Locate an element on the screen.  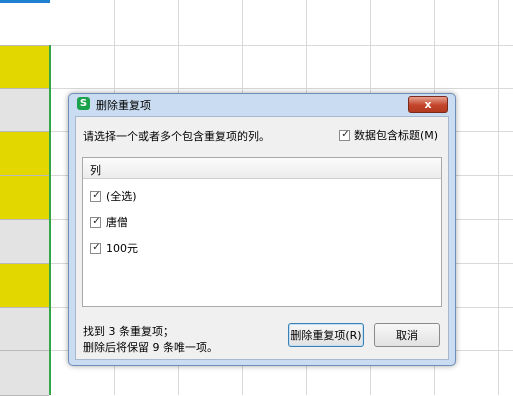
close-button: x is located at coordinates (428, 104).